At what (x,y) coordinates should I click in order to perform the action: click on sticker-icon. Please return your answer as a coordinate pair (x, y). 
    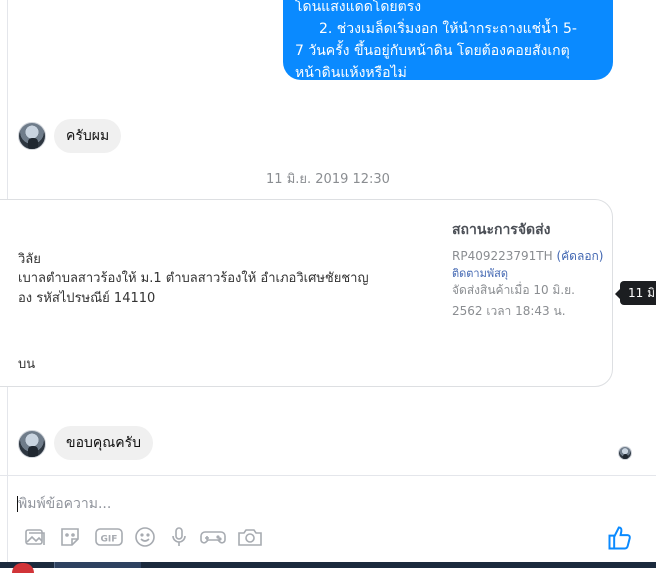
    Looking at the image, I should click on (70, 537).